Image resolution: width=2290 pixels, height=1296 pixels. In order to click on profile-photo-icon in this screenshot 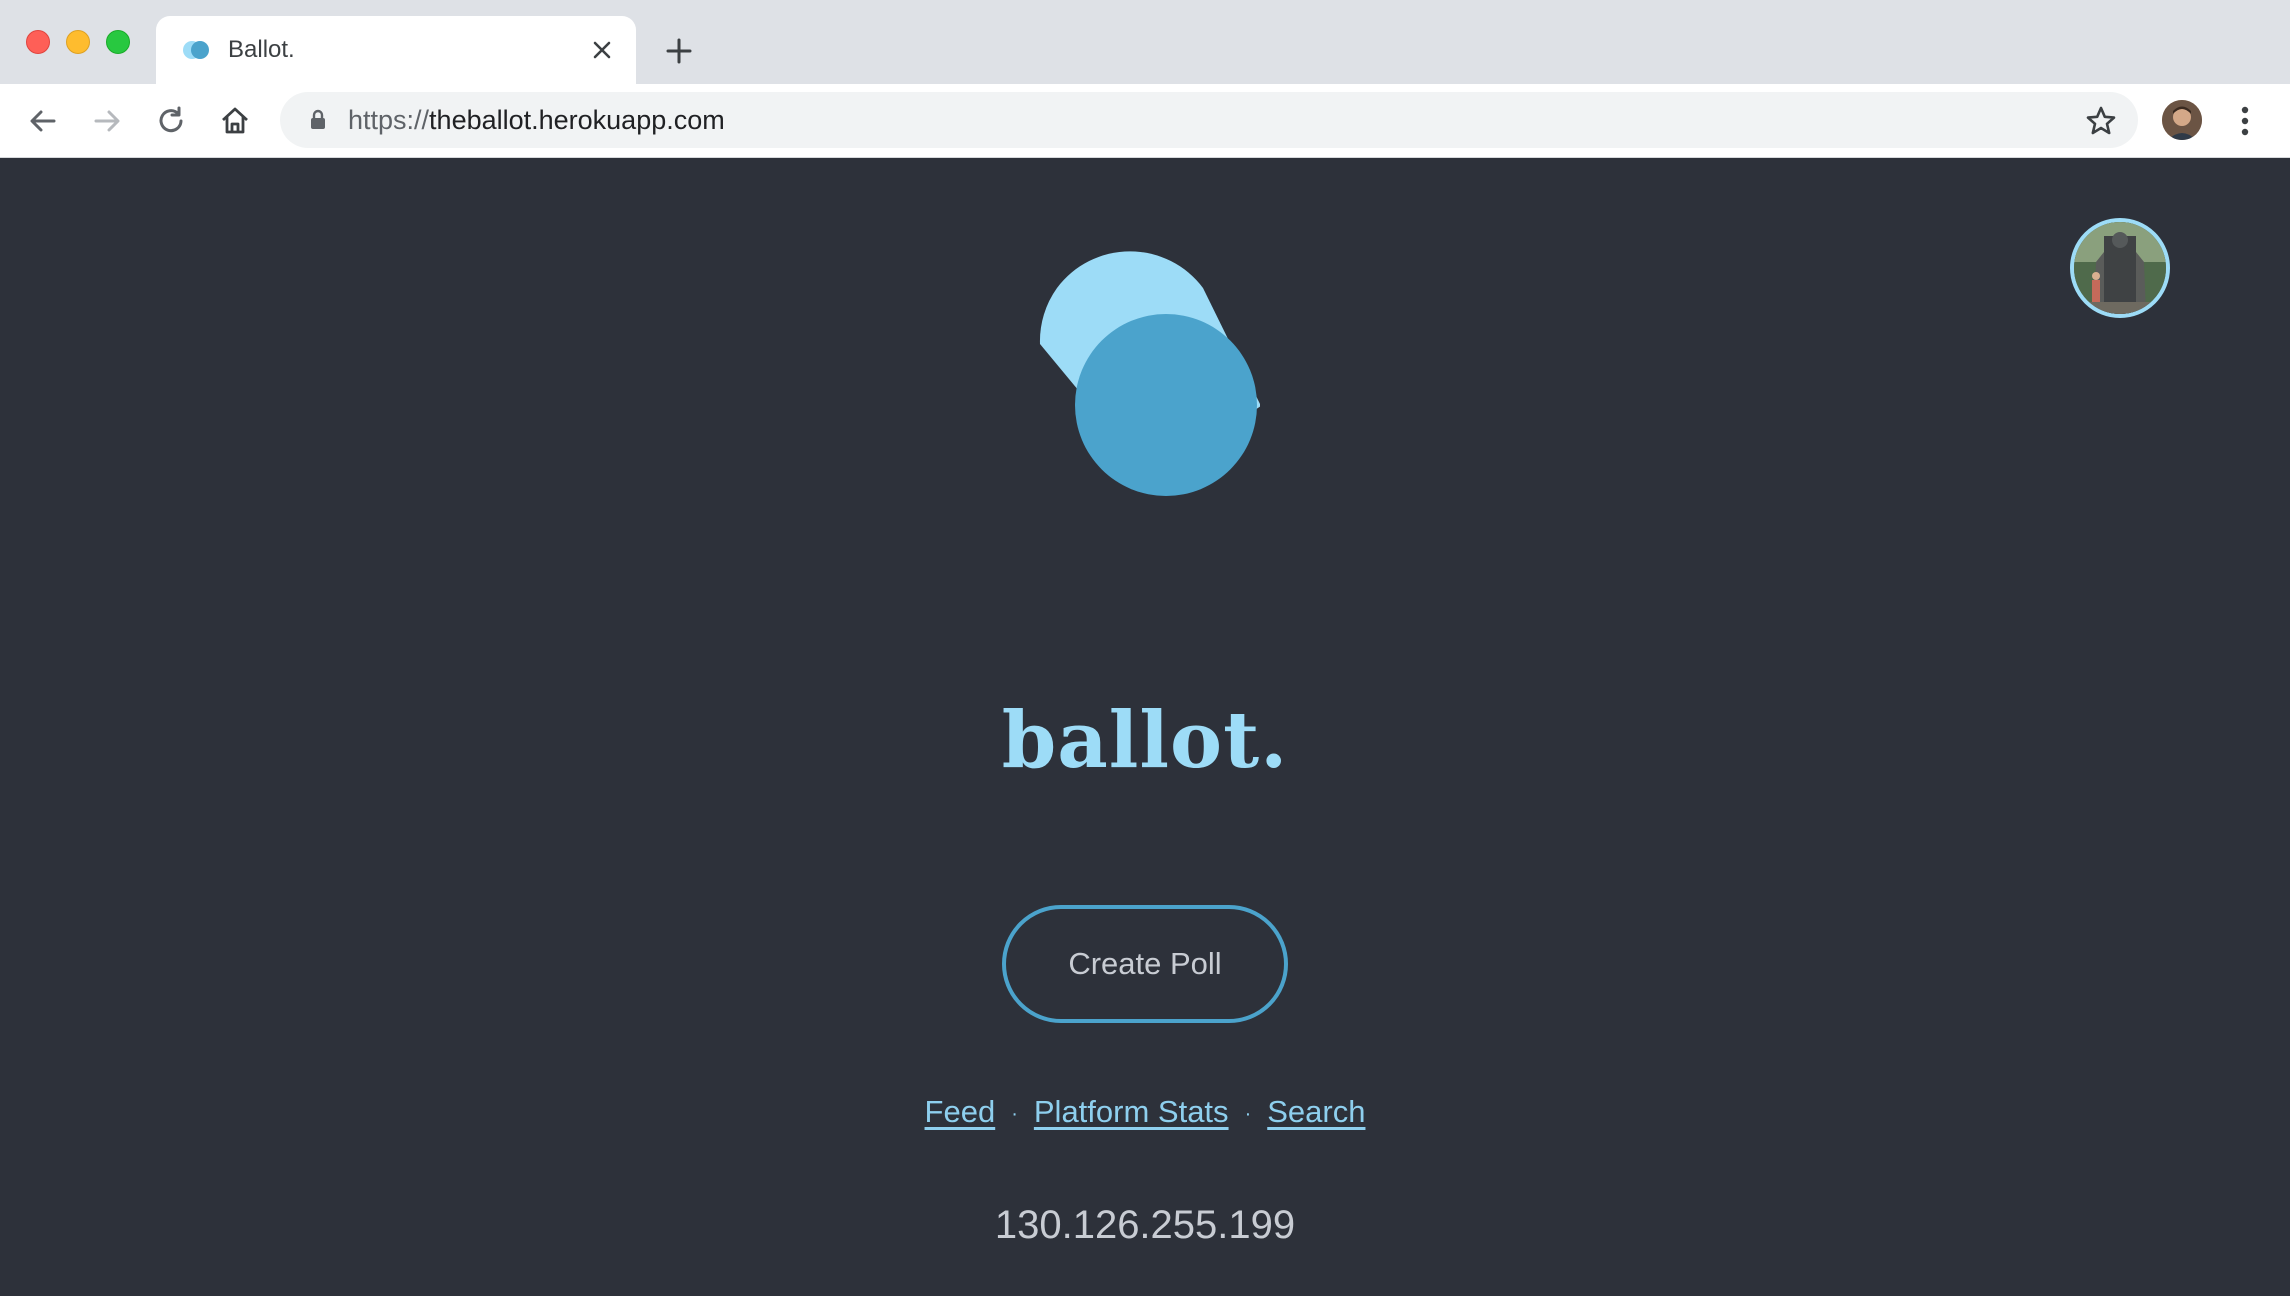, I will do `click(2182, 120)`.